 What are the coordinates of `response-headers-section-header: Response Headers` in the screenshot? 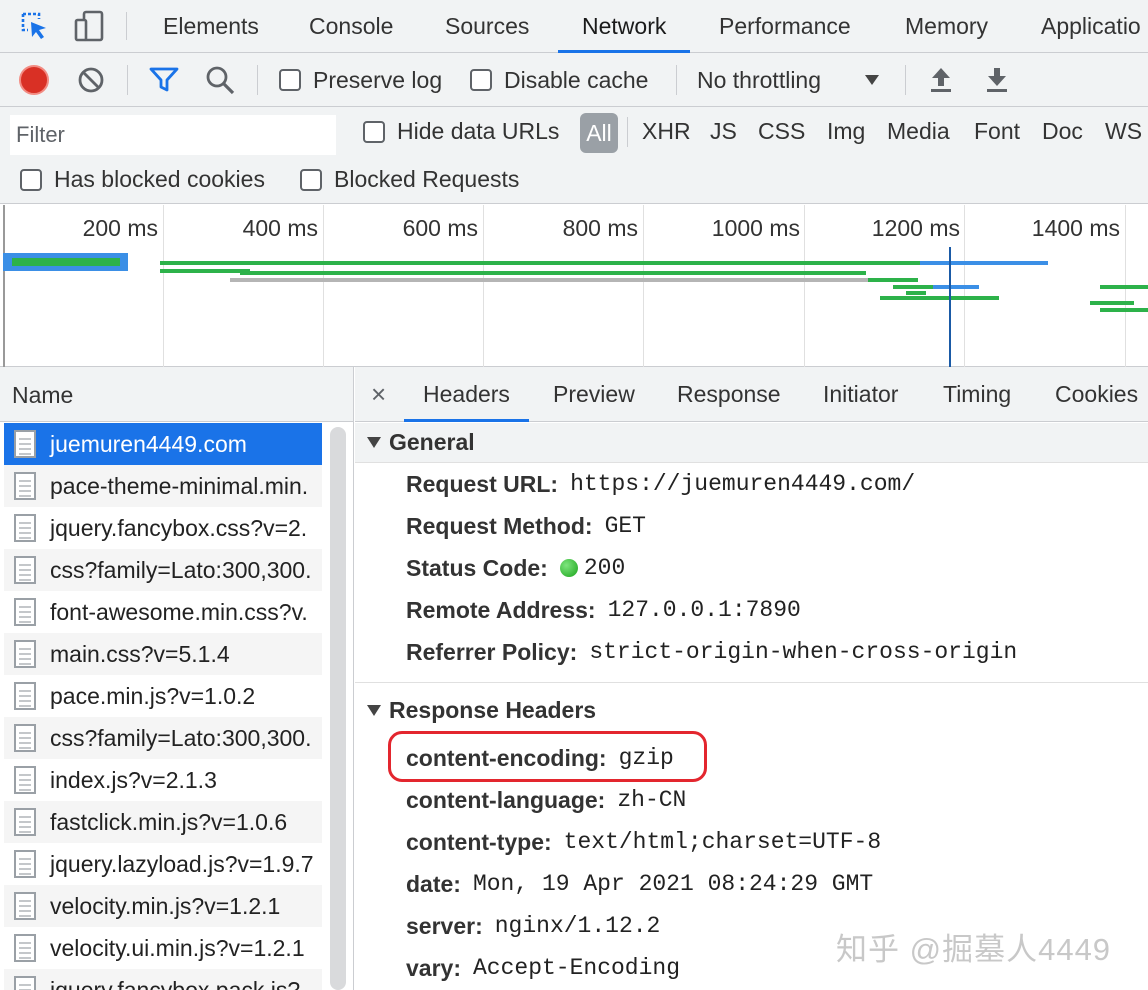 It's located at (751, 710).